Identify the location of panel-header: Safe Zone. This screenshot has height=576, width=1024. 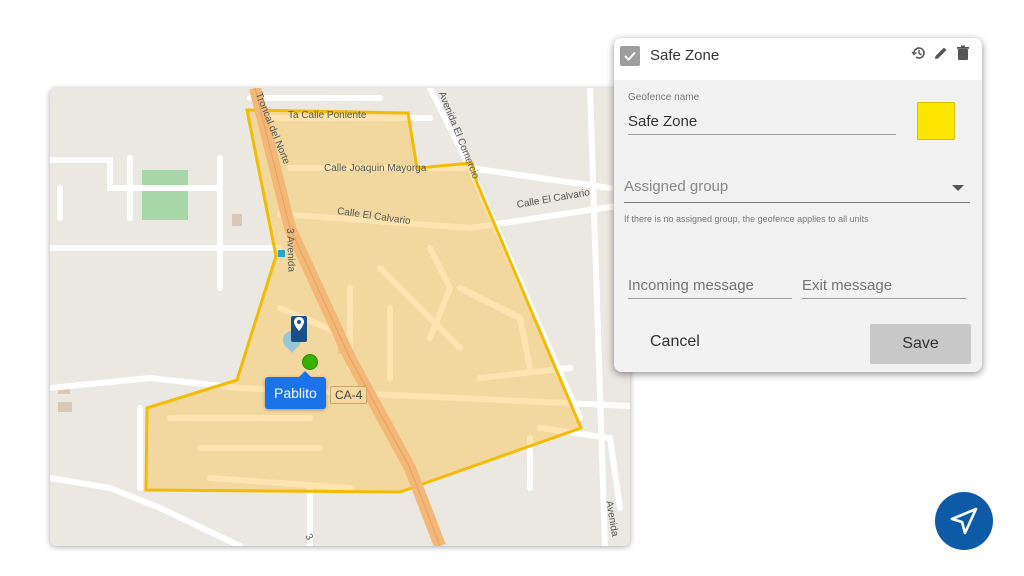
(798, 59).